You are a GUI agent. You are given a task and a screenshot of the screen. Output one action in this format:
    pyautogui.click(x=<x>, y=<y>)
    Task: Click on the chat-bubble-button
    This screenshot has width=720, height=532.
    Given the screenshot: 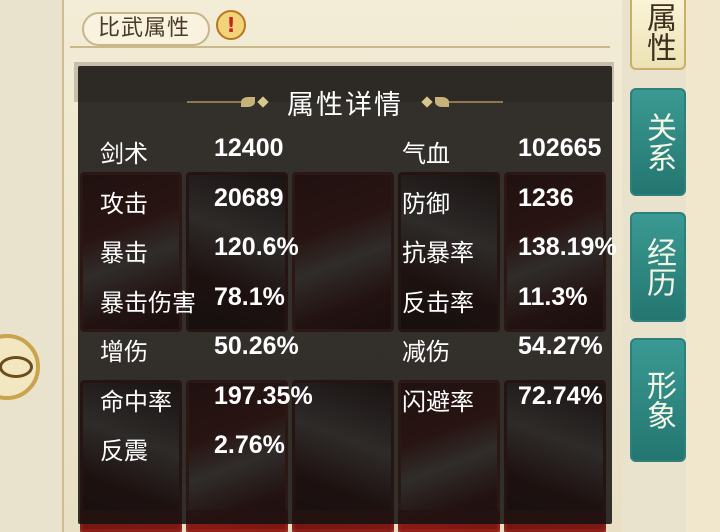 What is the action you would take?
    pyautogui.click(x=20, y=367)
    